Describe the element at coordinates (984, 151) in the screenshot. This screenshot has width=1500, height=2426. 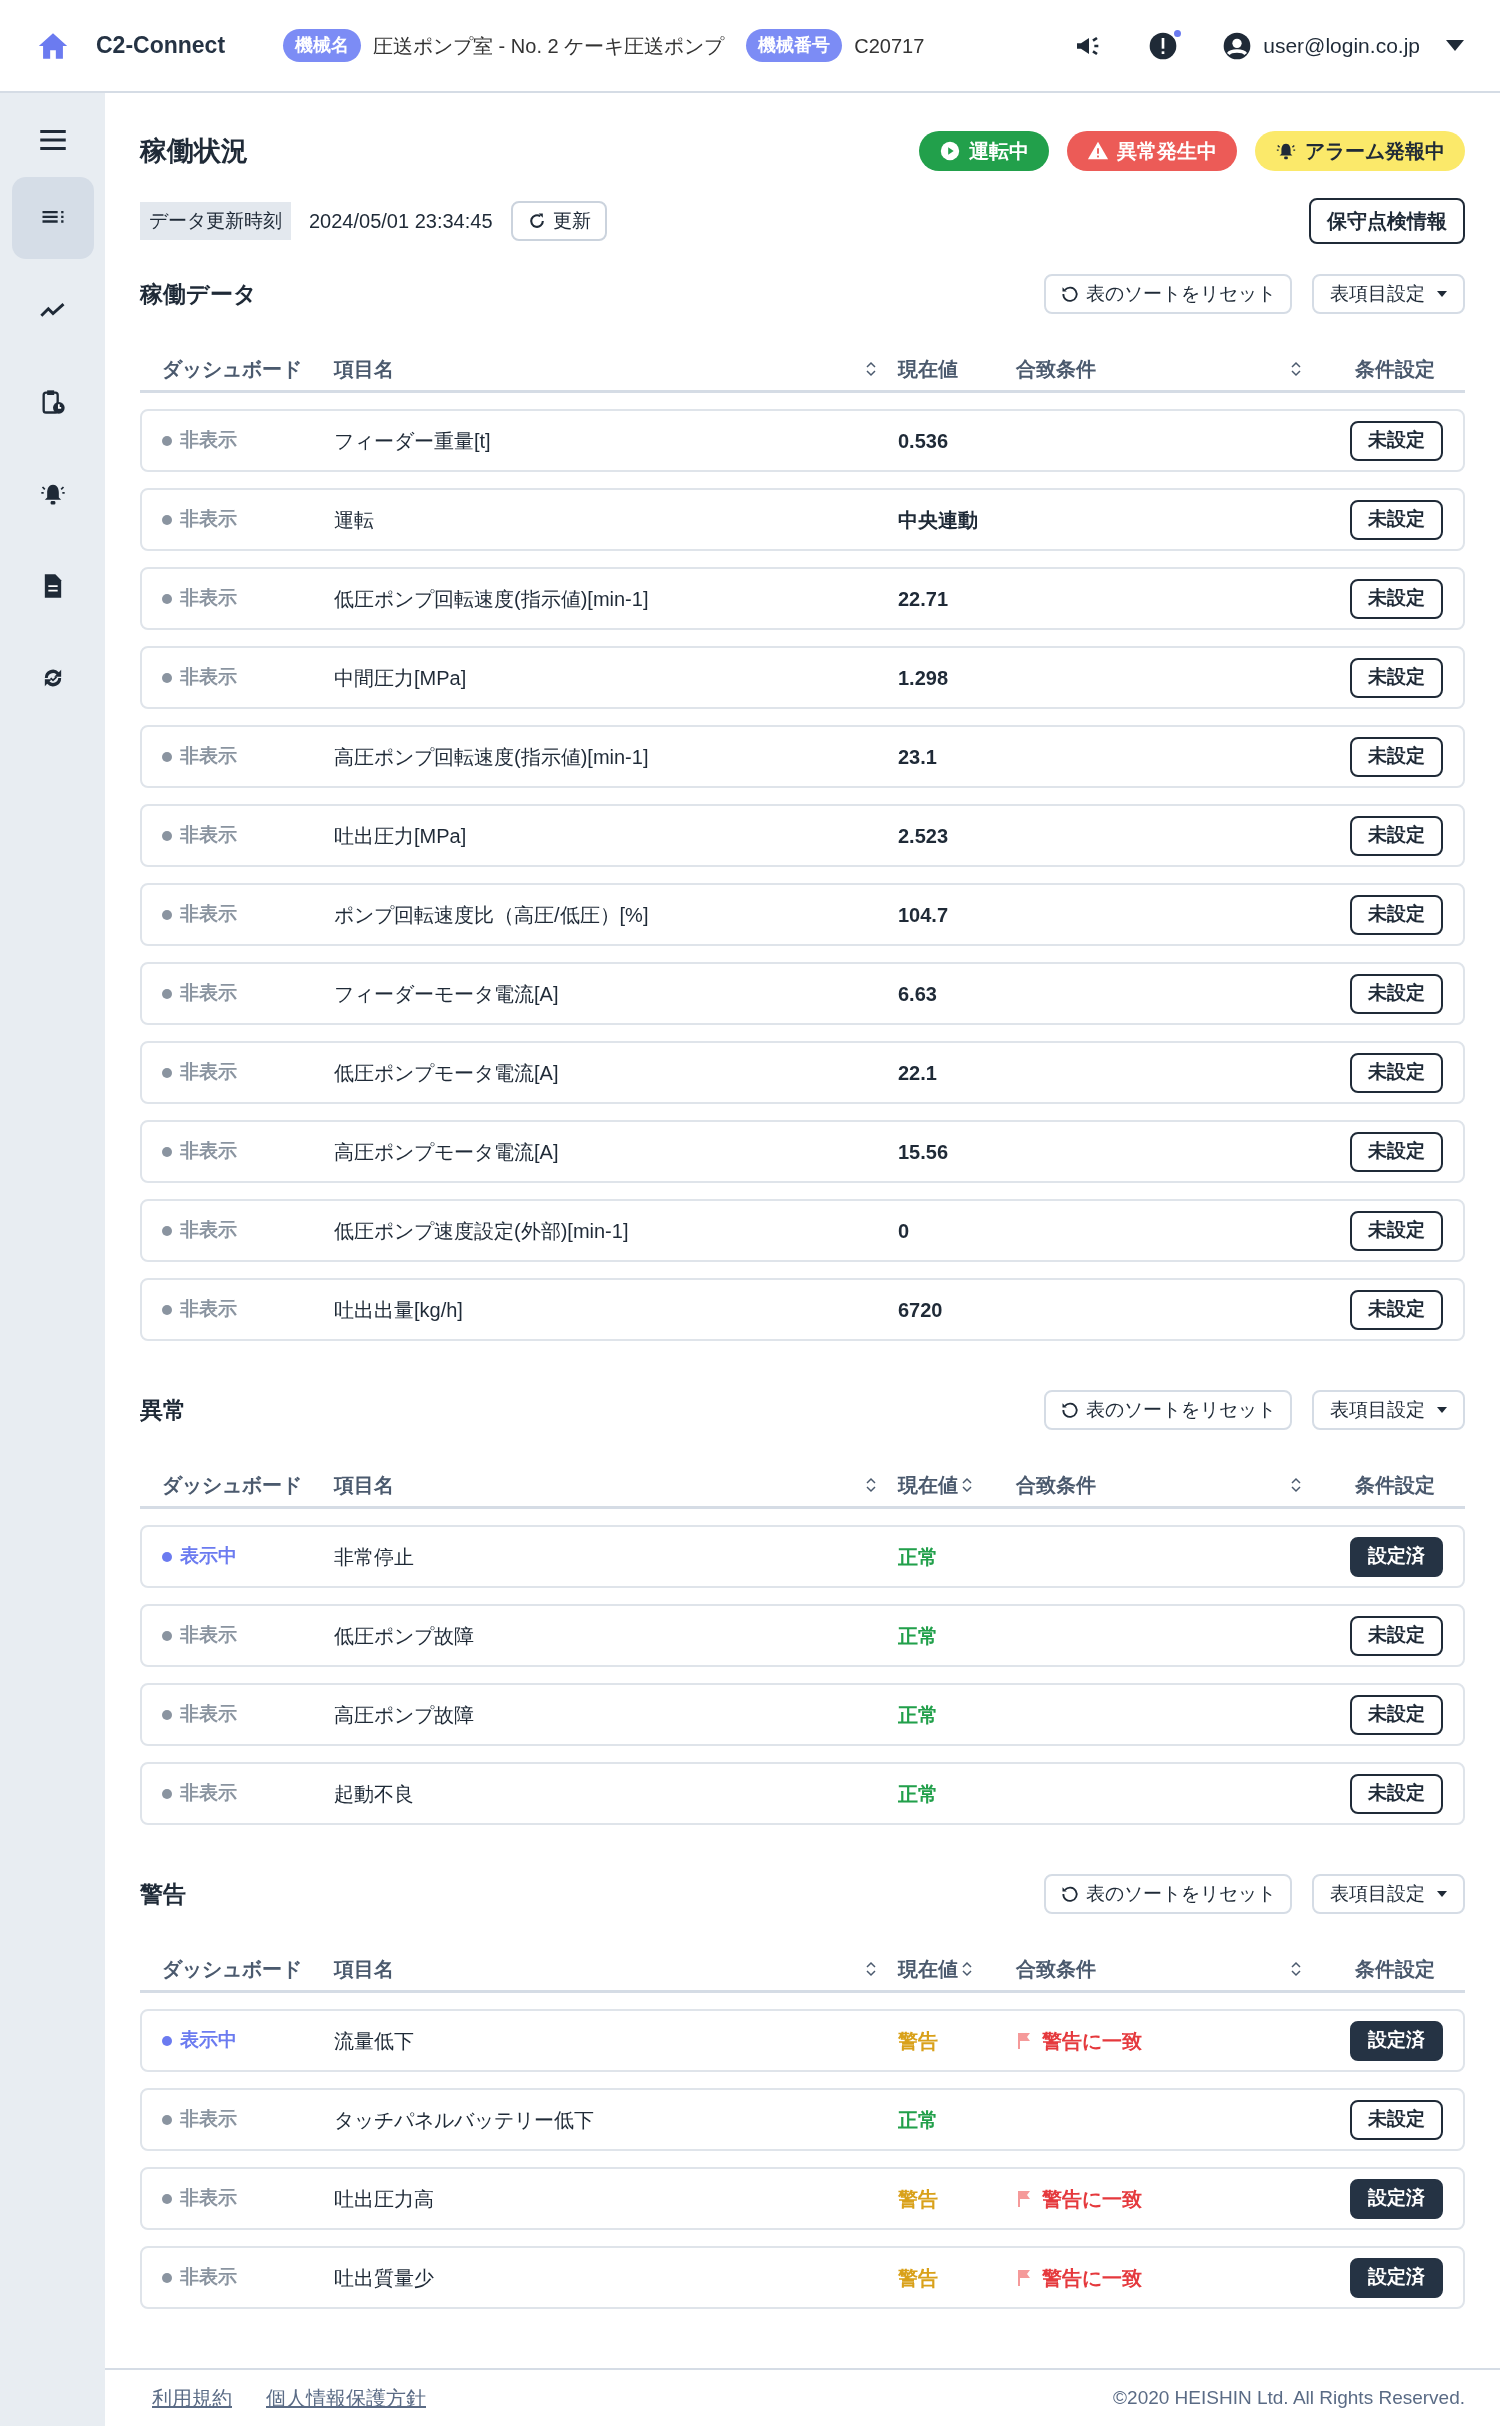
I see `status-pill: 運転中` at that location.